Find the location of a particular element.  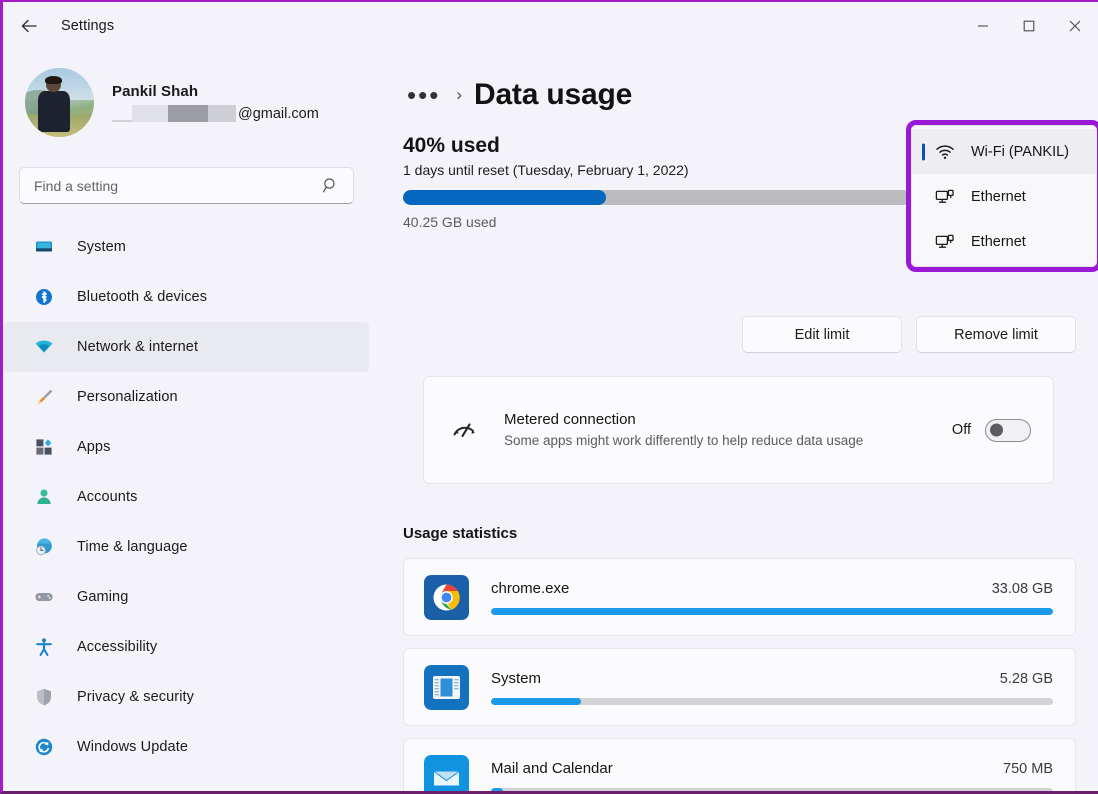

title-bar: Settings is located at coordinates (550, 26).